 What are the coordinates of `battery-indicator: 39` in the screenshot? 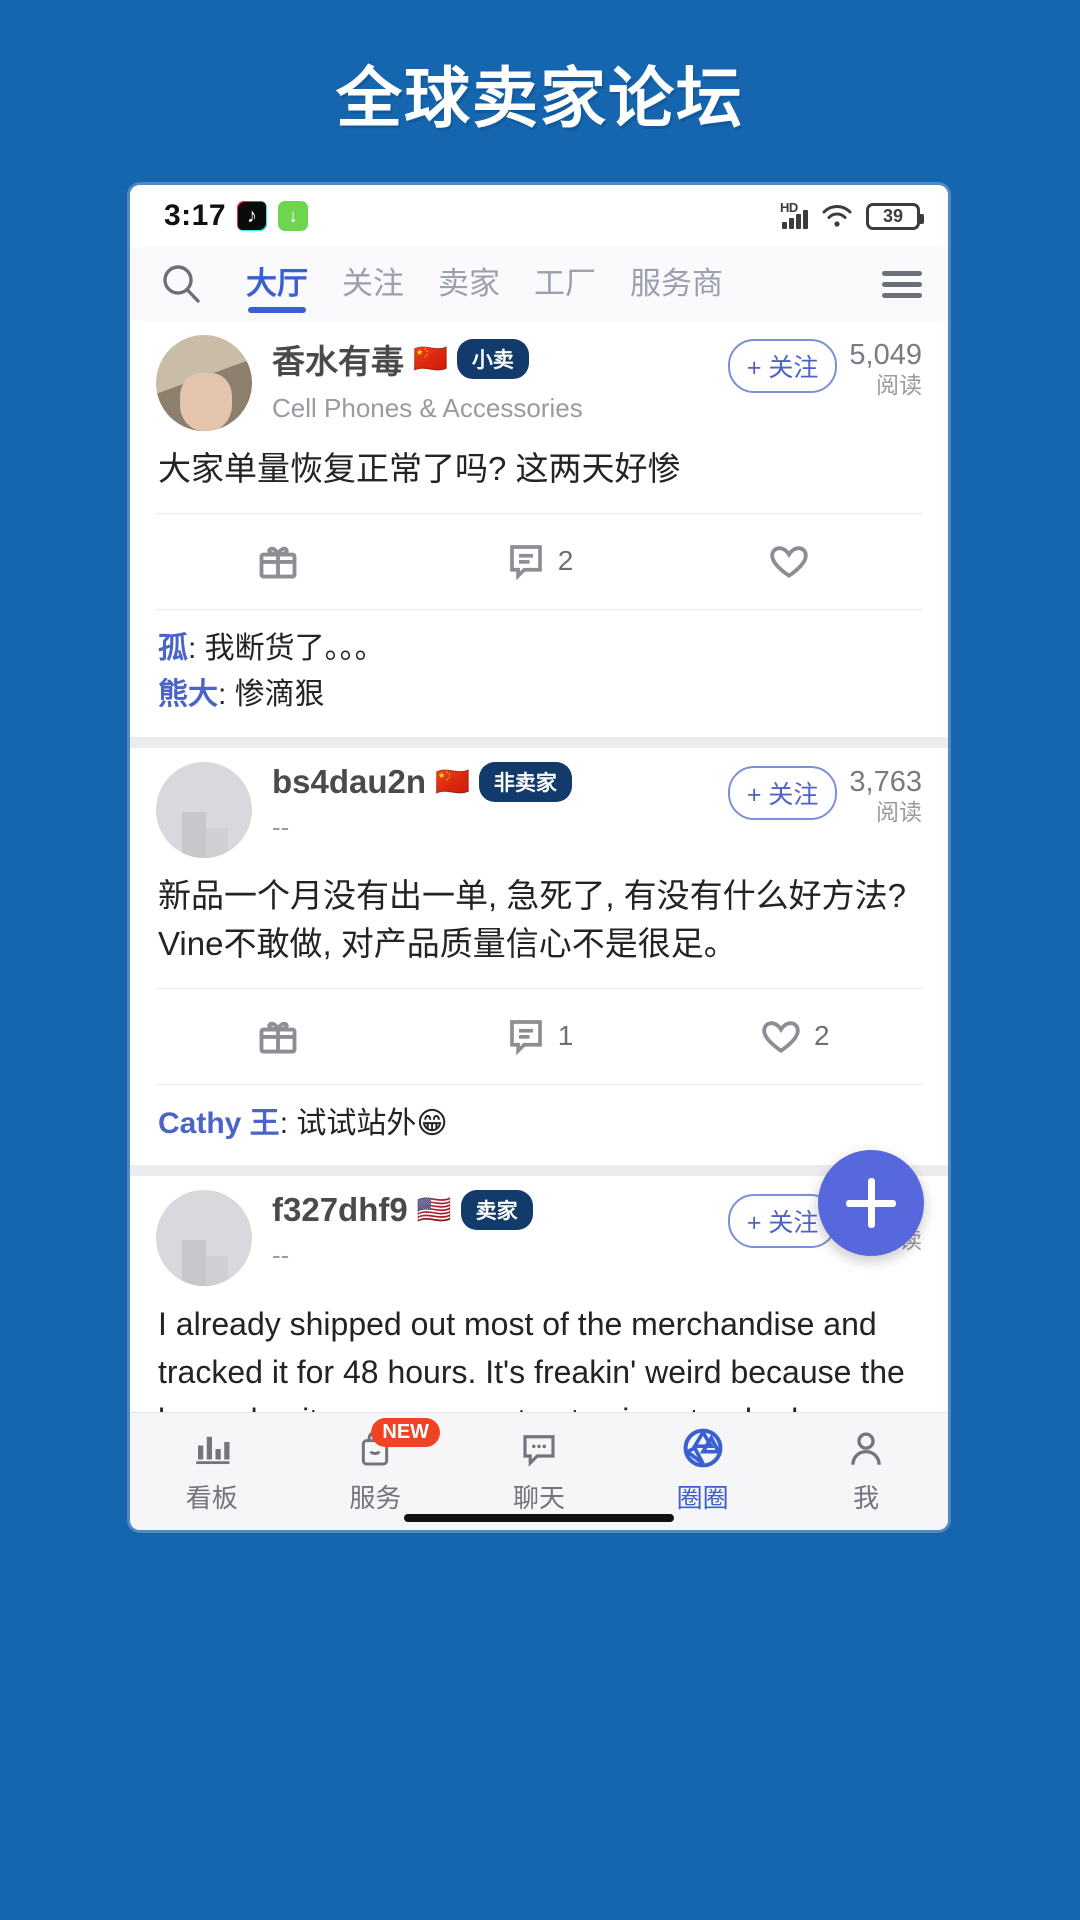 It's located at (895, 216).